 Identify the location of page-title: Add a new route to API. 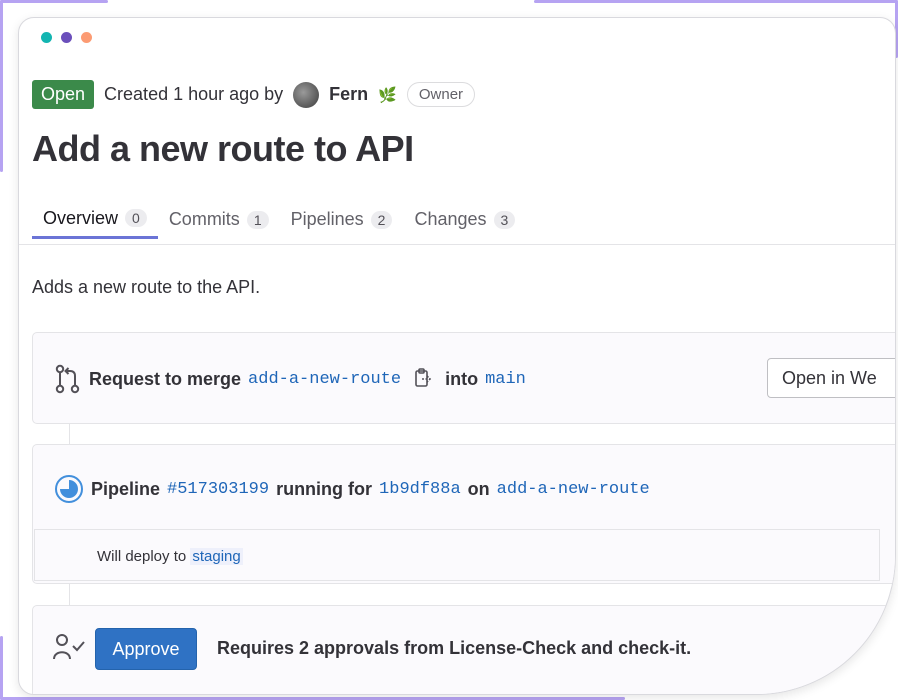
(223, 148).